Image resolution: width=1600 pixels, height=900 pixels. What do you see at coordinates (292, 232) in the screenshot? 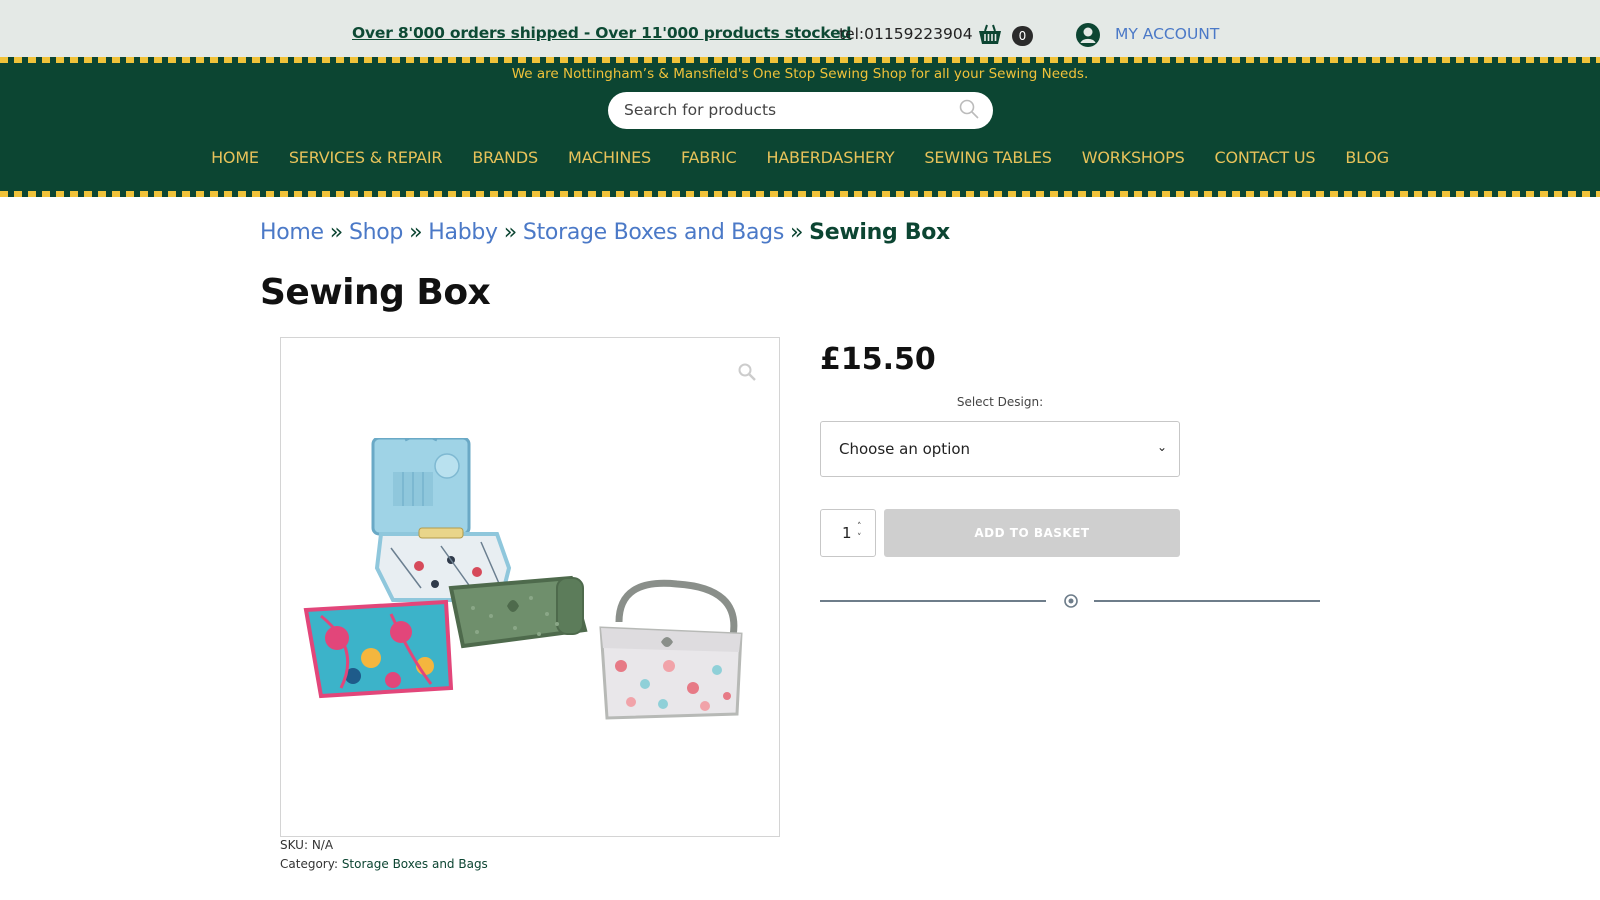
I see `breadcrumb-home: Home` at bounding box center [292, 232].